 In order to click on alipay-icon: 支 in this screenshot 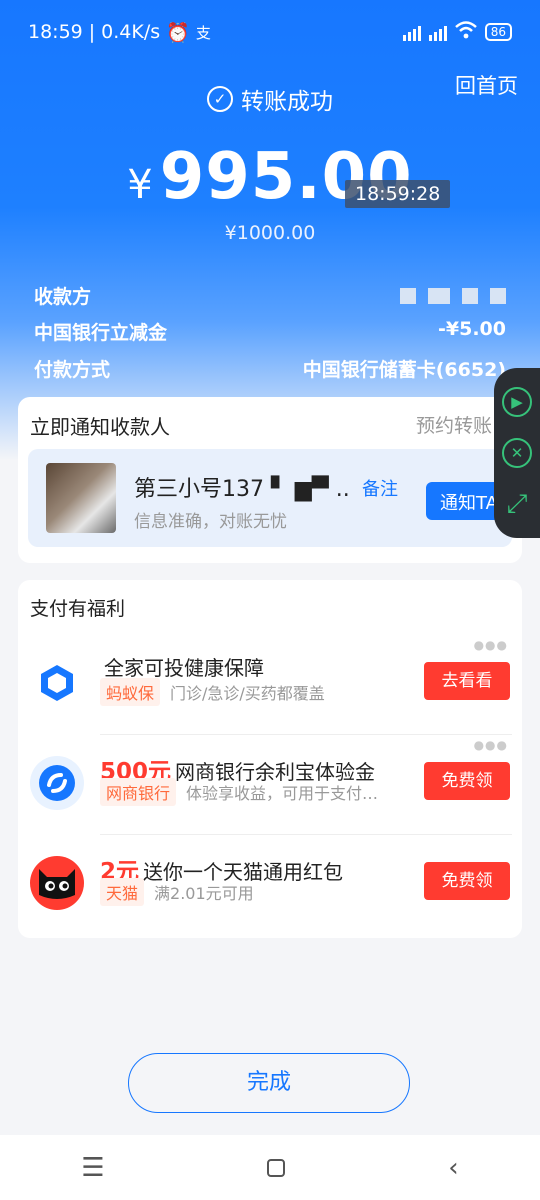, I will do `click(203, 32)`.